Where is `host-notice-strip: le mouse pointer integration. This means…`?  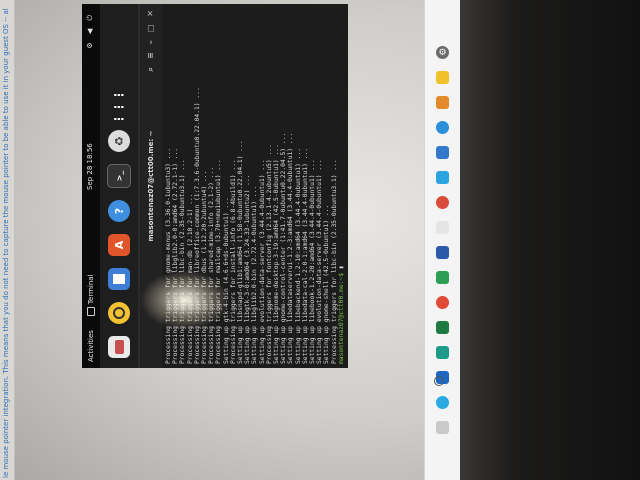 host-notice-strip: le mouse pointer integration. This means… is located at coordinates (7, 240).